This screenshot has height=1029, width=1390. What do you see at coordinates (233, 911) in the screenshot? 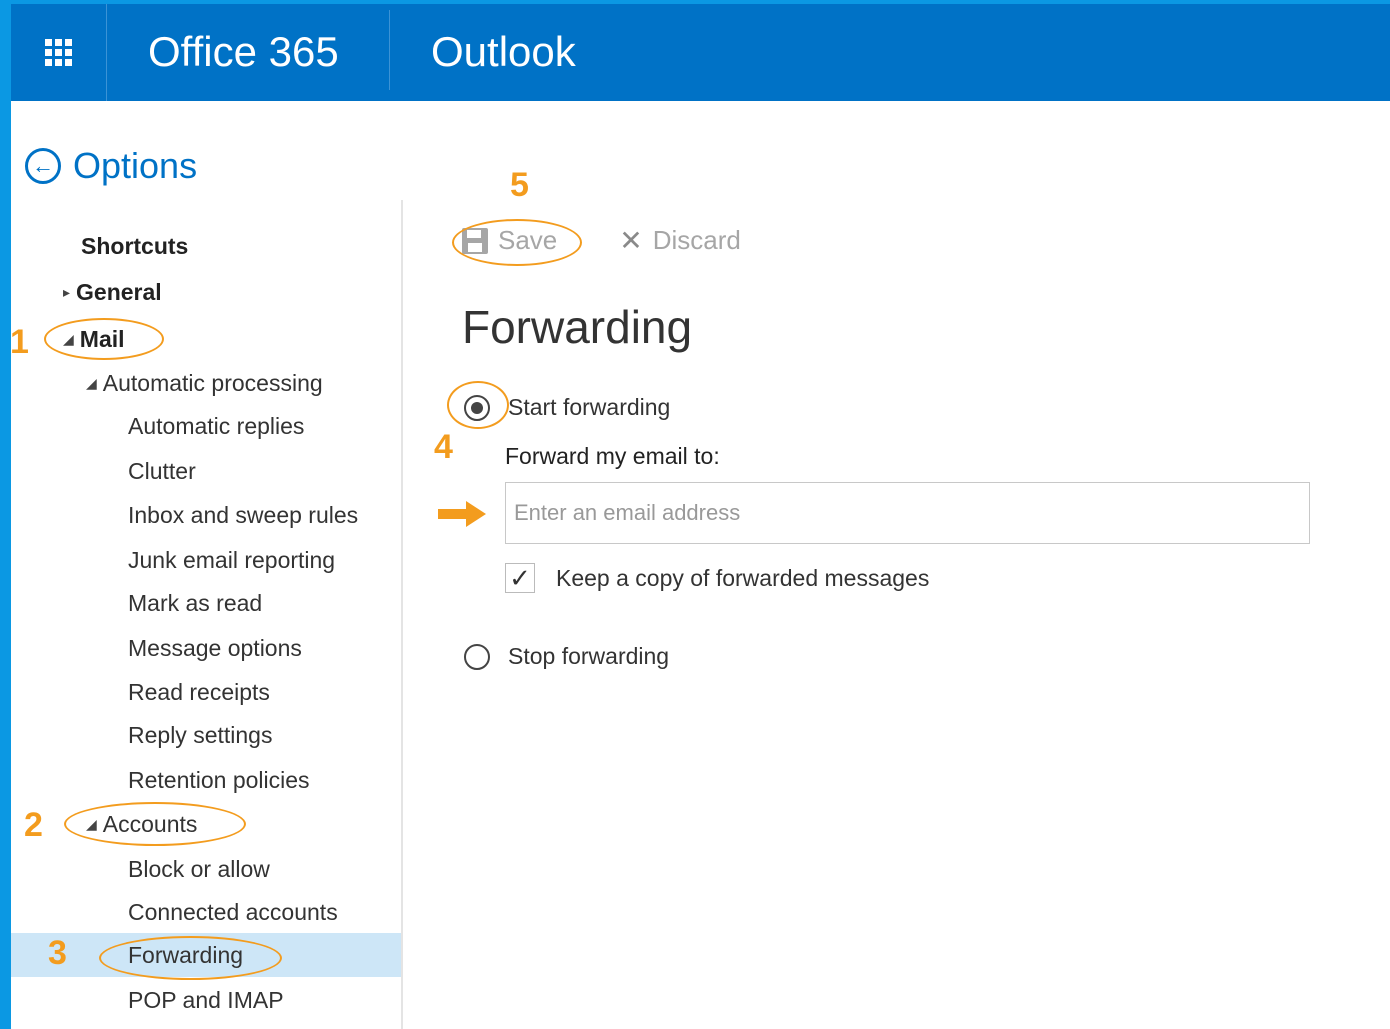
I see `sidebar-item-label: Connected accounts` at bounding box center [233, 911].